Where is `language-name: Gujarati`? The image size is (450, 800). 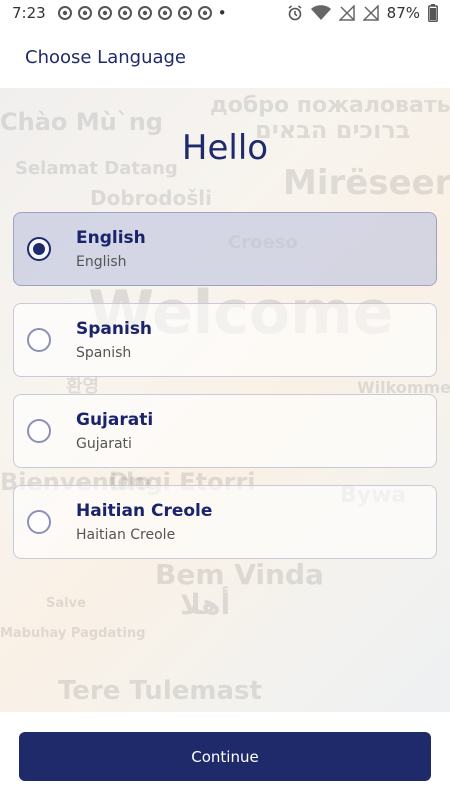
language-name: Gujarati is located at coordinates (115, 420).